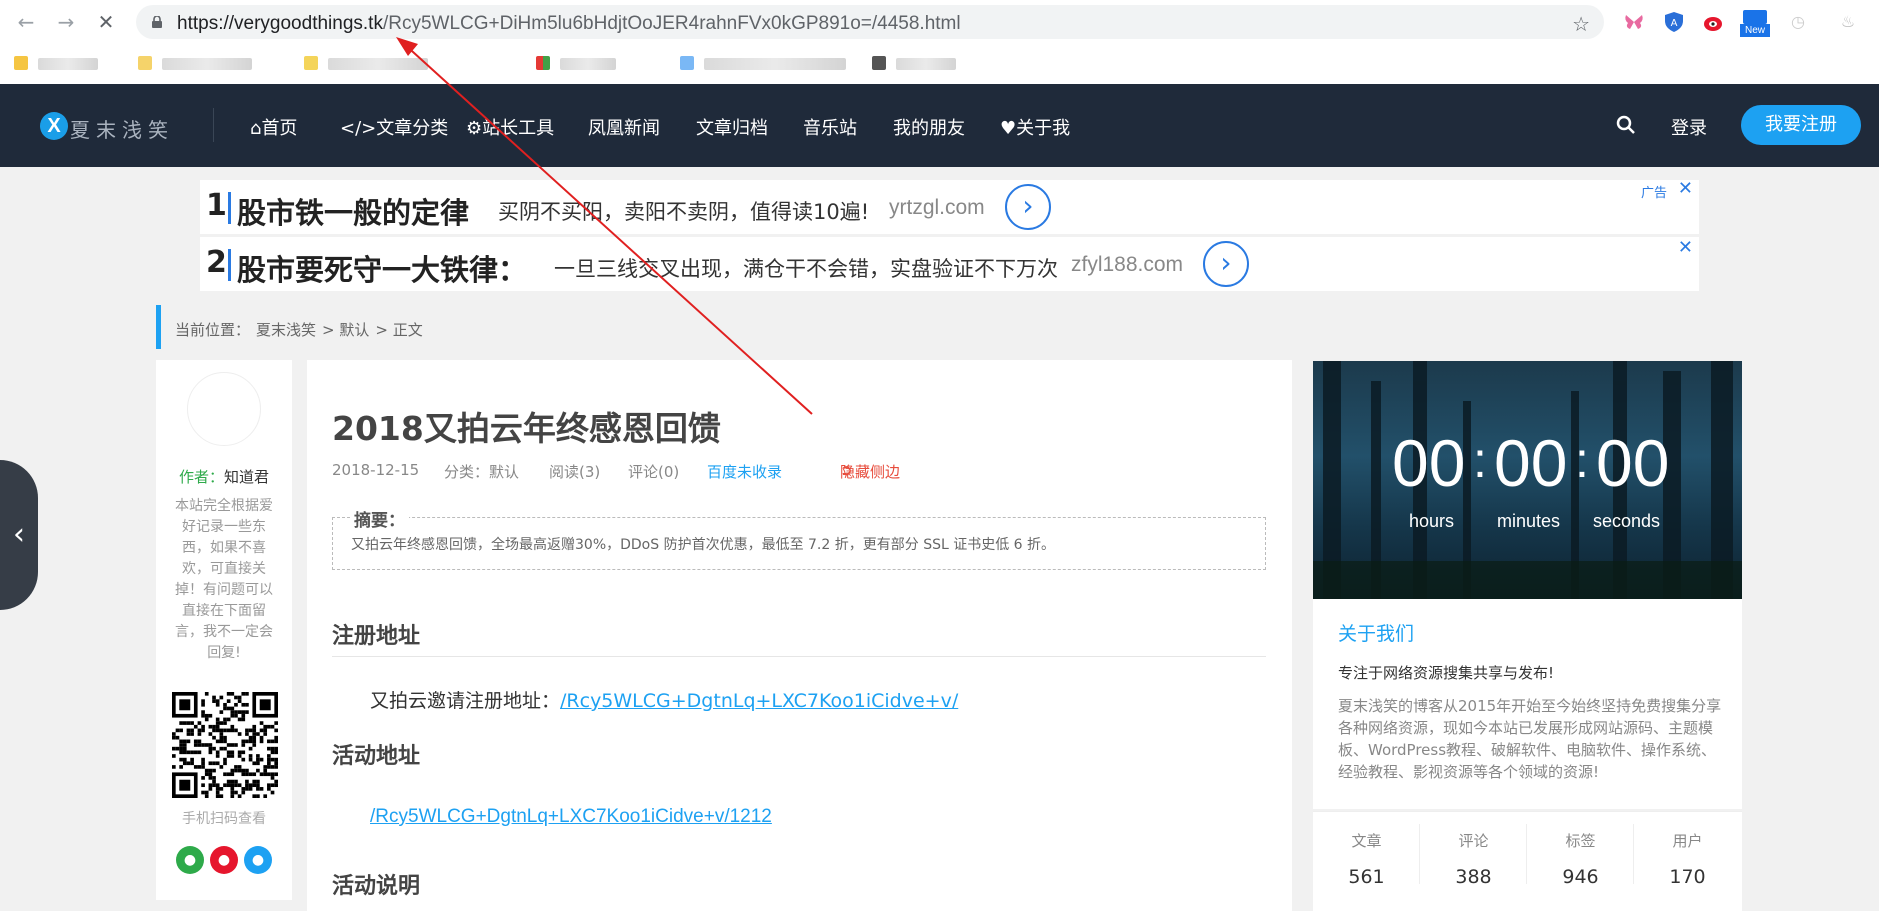 This screenshot has height=911, width=1879. I want to click on qr-code, so click(225, 745).